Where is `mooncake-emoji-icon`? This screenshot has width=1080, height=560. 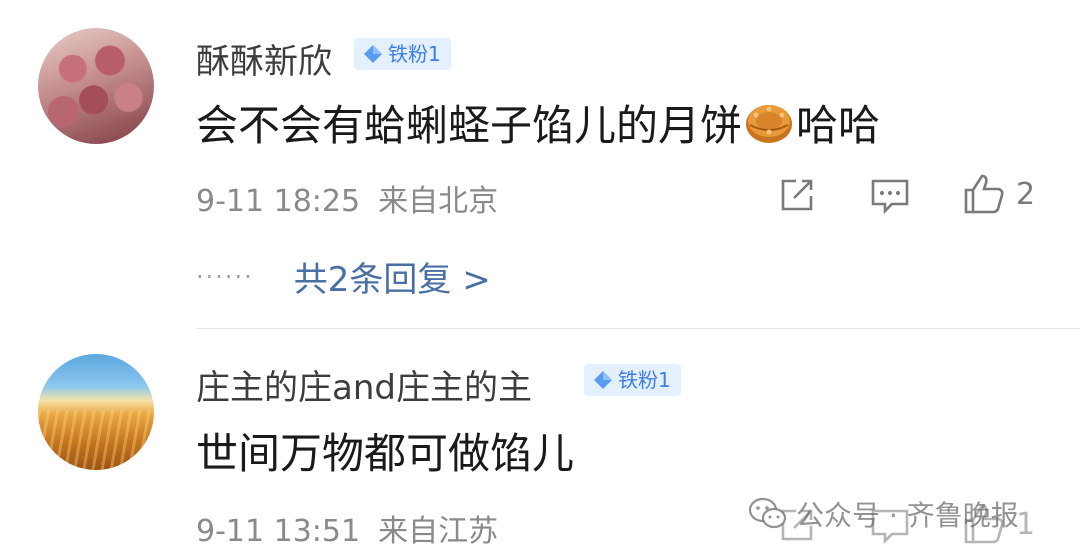
mooncake-emoji-icon is located at coordinates (769, 124).